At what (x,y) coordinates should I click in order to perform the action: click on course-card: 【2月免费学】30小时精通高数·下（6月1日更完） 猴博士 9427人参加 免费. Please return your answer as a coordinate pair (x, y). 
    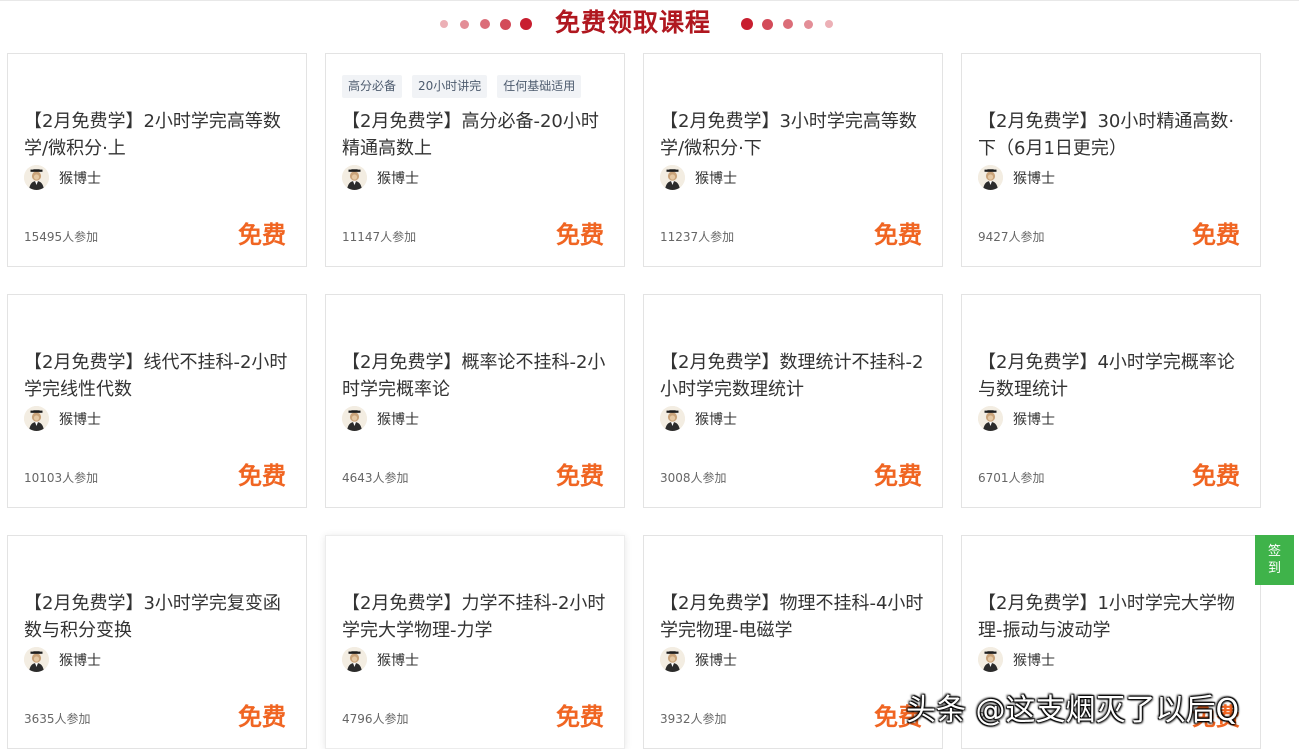
    Looking at the image, I should click on (1111, 160).